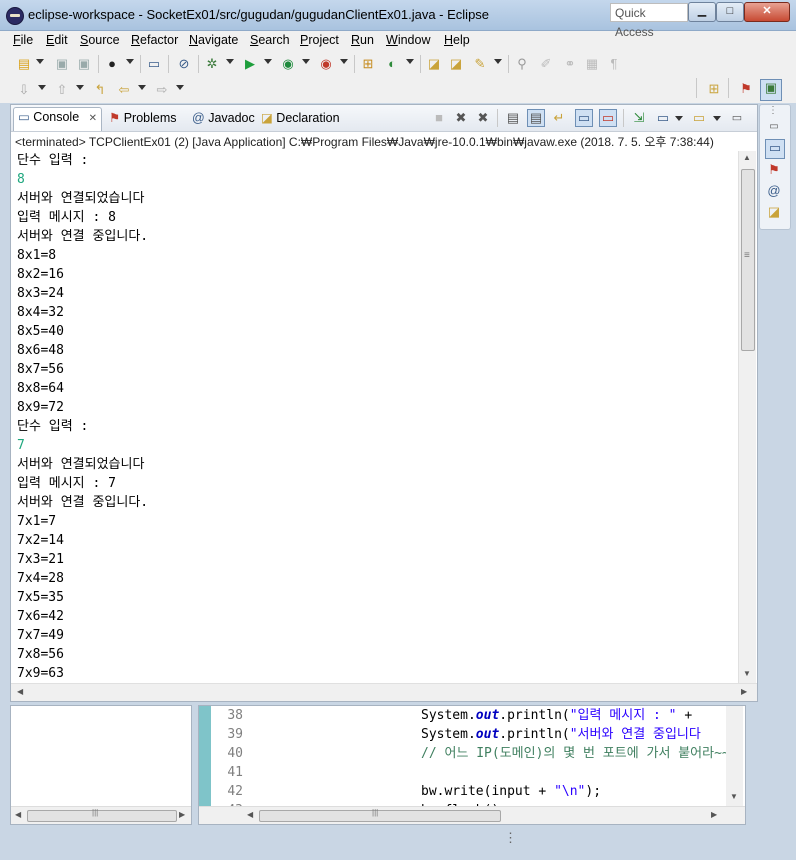  I want to click on close-tab-icon: ✕, so click(93, 118).